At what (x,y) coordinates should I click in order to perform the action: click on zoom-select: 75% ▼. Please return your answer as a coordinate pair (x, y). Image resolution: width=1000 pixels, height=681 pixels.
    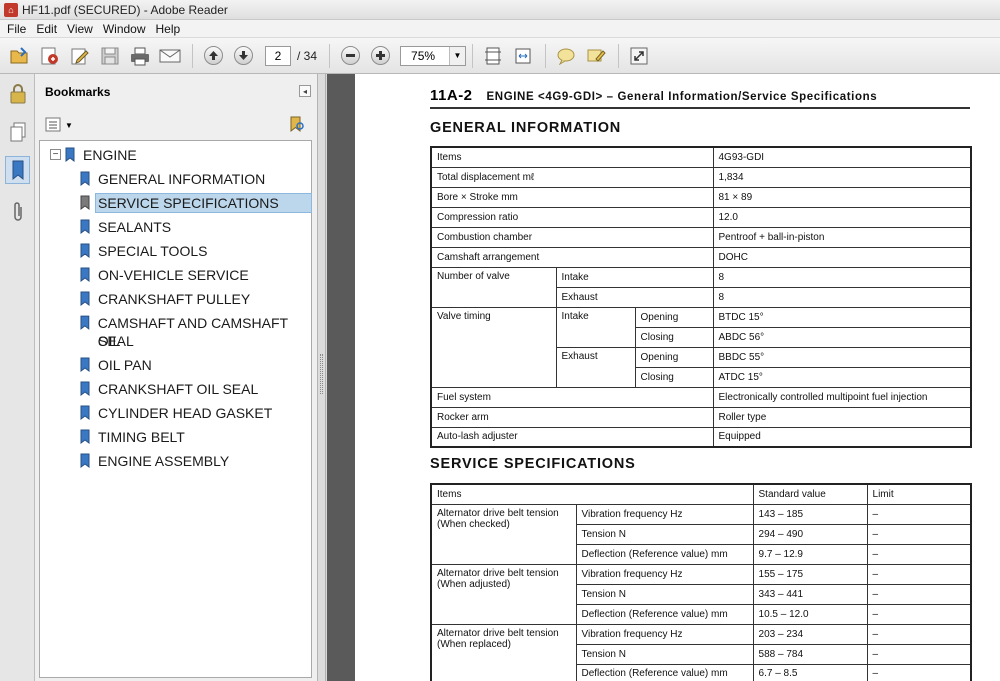
    Looking at the image, I should click on (433, 55).